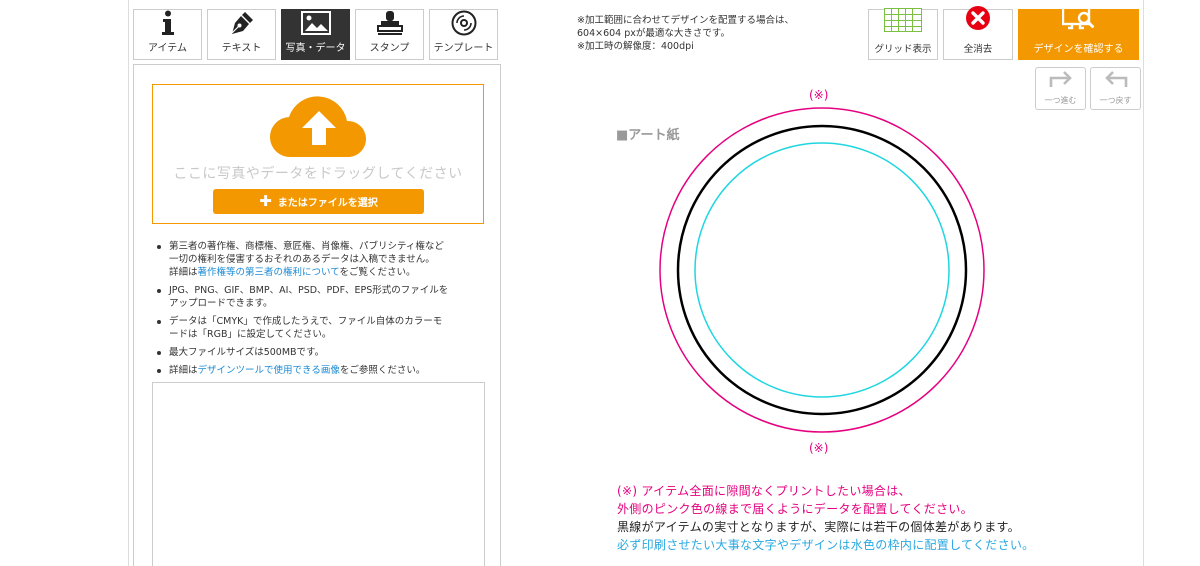  Describe the element at coordinates (302, 259) in the screenshot. I see `note-text: 一切の権利を侵害するおそれのあるデータは入稿できません。` at that location.